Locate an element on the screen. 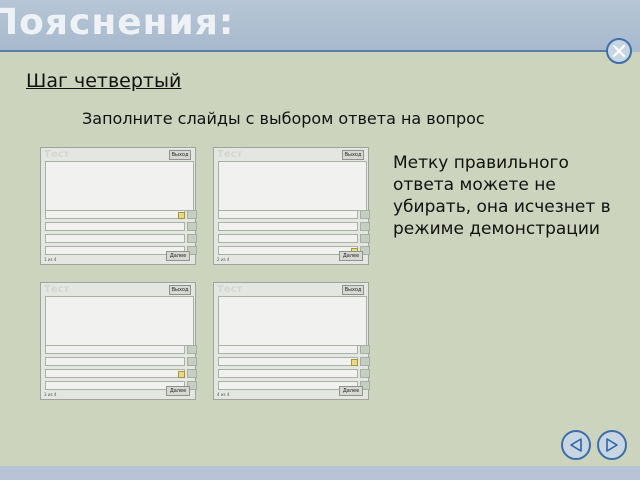 The height and width of the screenshot is (480, 640). prev-button is located at coordinates (576, 445).